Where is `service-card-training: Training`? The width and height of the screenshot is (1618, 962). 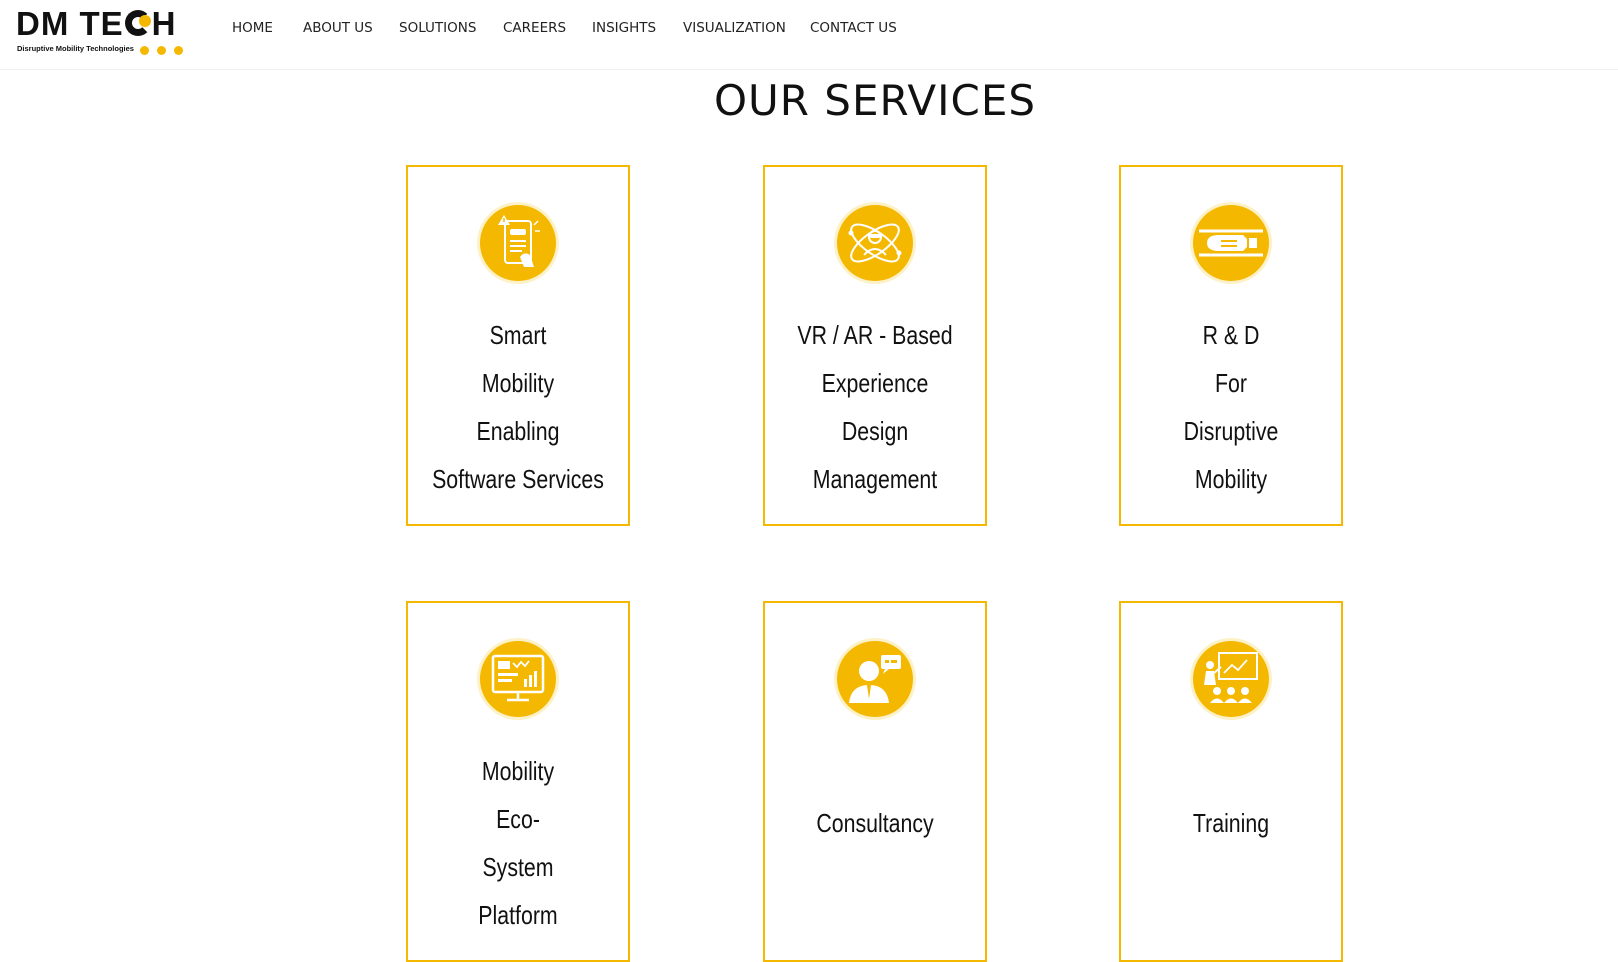
service-card-training: Training is located at coordinates (1231, 781).